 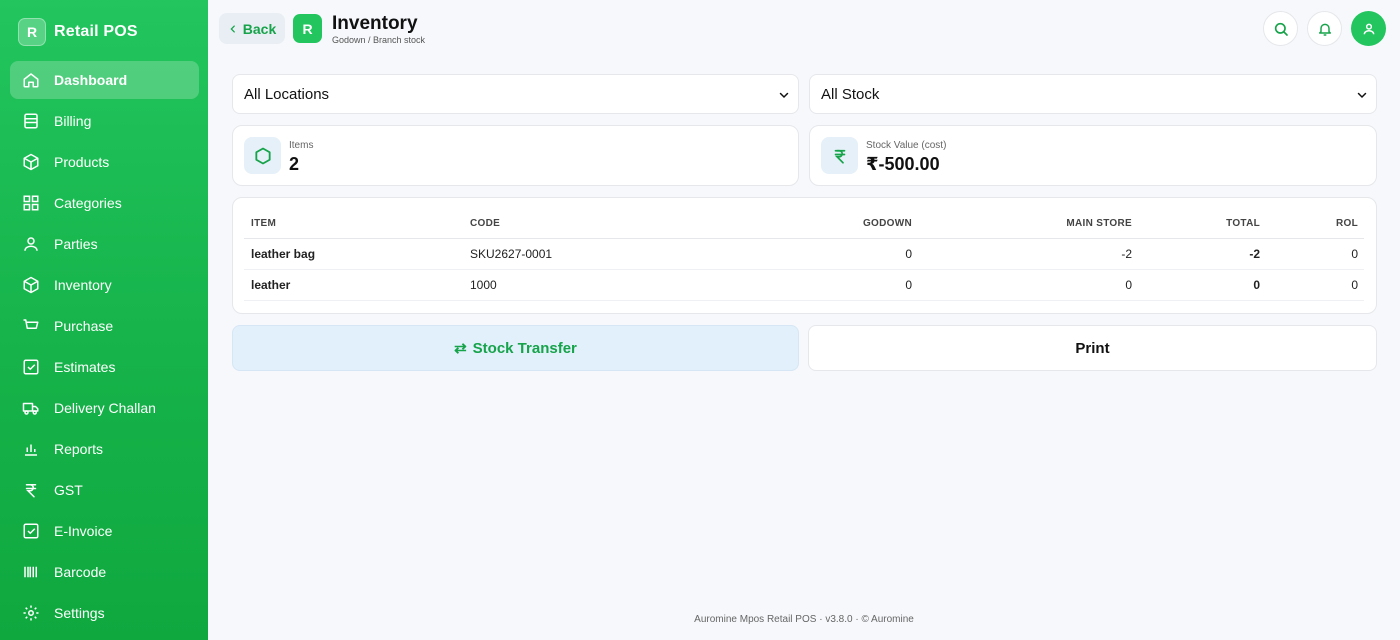 I want to click on items-stat-label: Items, so click(x=301, y=145).